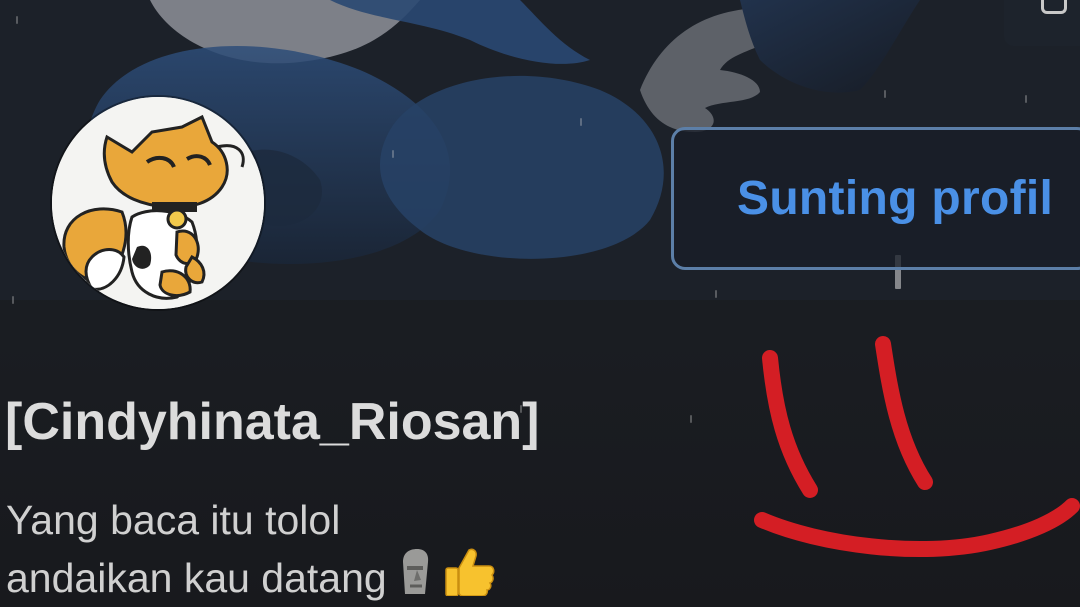 The image size is (1080, 607). What do you see at coordinates (196, 578) in the screenshot?
I see `bio-line-2-text: andaikan kau datang` at bounding box center [196, 578].